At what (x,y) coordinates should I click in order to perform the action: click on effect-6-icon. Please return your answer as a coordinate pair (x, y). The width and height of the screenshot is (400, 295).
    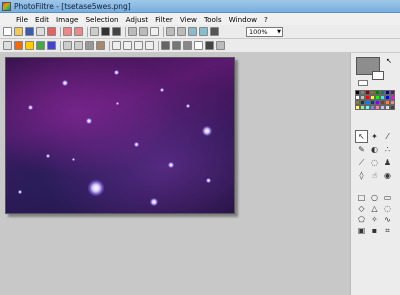
    Looking at the image, I should click on (220, 45).